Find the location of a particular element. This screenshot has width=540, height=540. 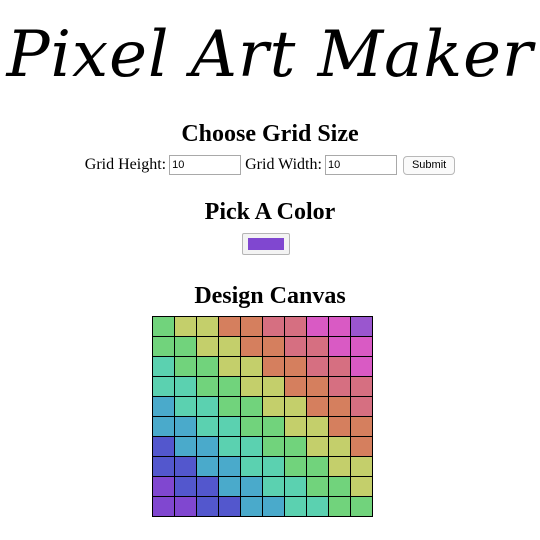

grid-height-input is located at coordinates (205, 165).